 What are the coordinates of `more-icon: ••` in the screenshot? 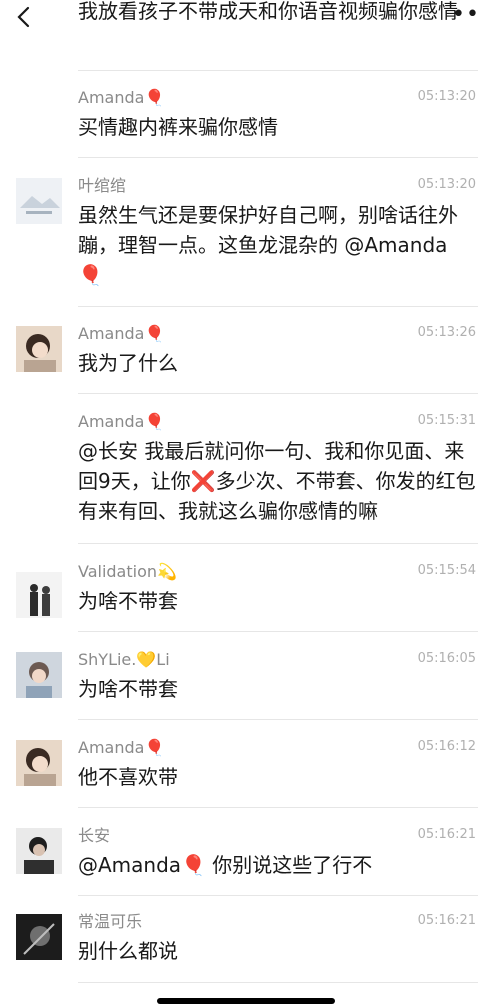 It's located at (466, 15).